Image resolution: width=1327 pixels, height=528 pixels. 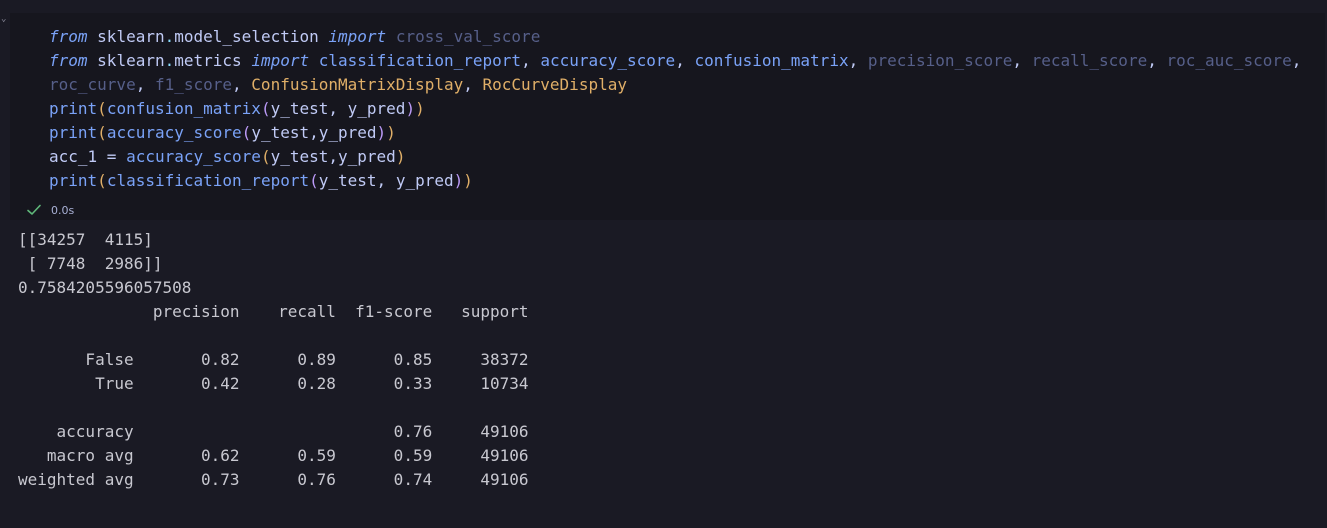 I want to click on output-line: precision recall f1-score support, so click(x=273, y=311).